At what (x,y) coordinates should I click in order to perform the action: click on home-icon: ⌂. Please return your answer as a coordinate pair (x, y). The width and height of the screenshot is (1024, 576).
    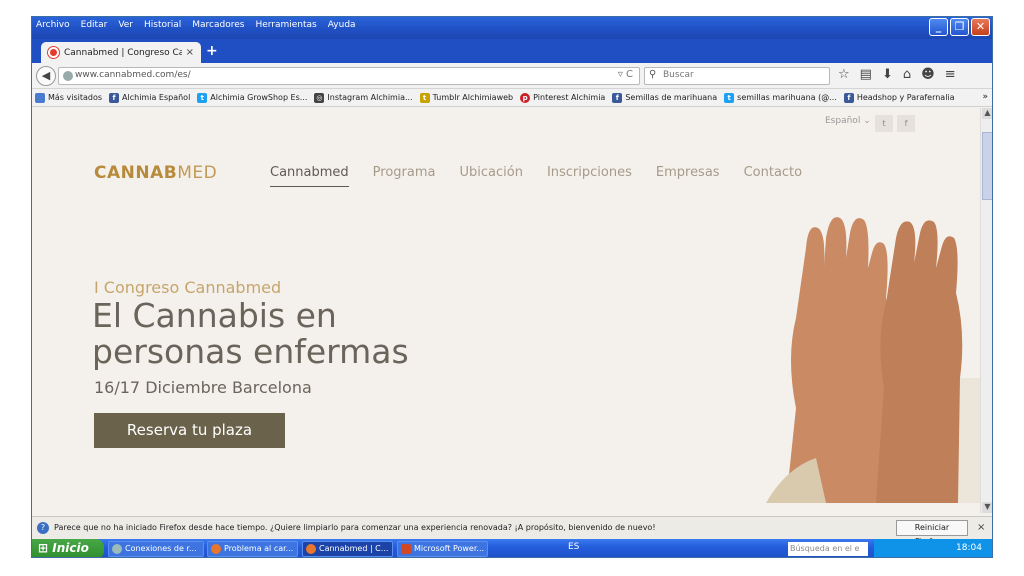
    Looking at the image, I should click on (907, 74).